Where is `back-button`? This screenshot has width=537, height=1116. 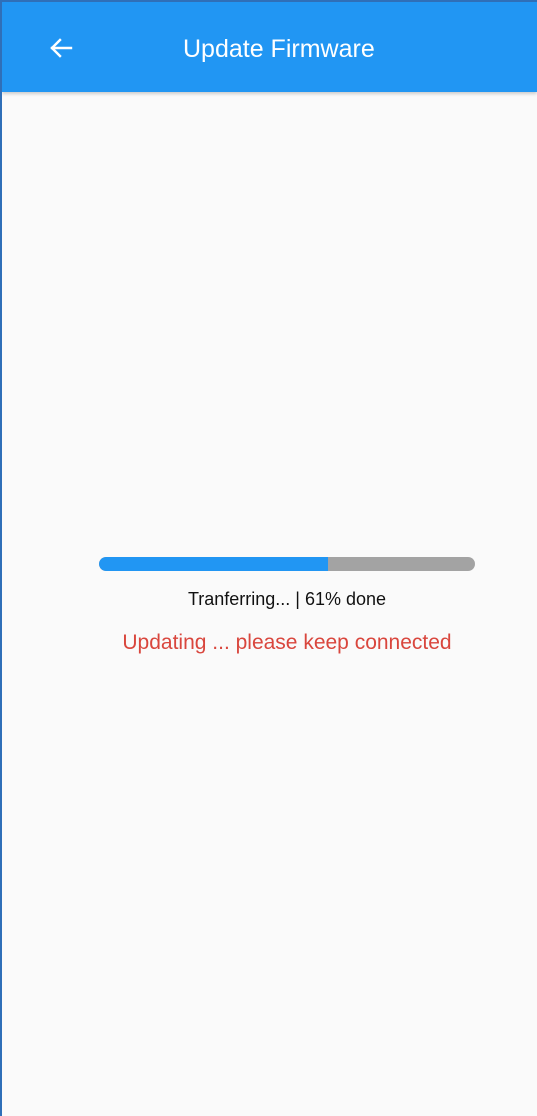 back-button is located at coordinates (61, 48).